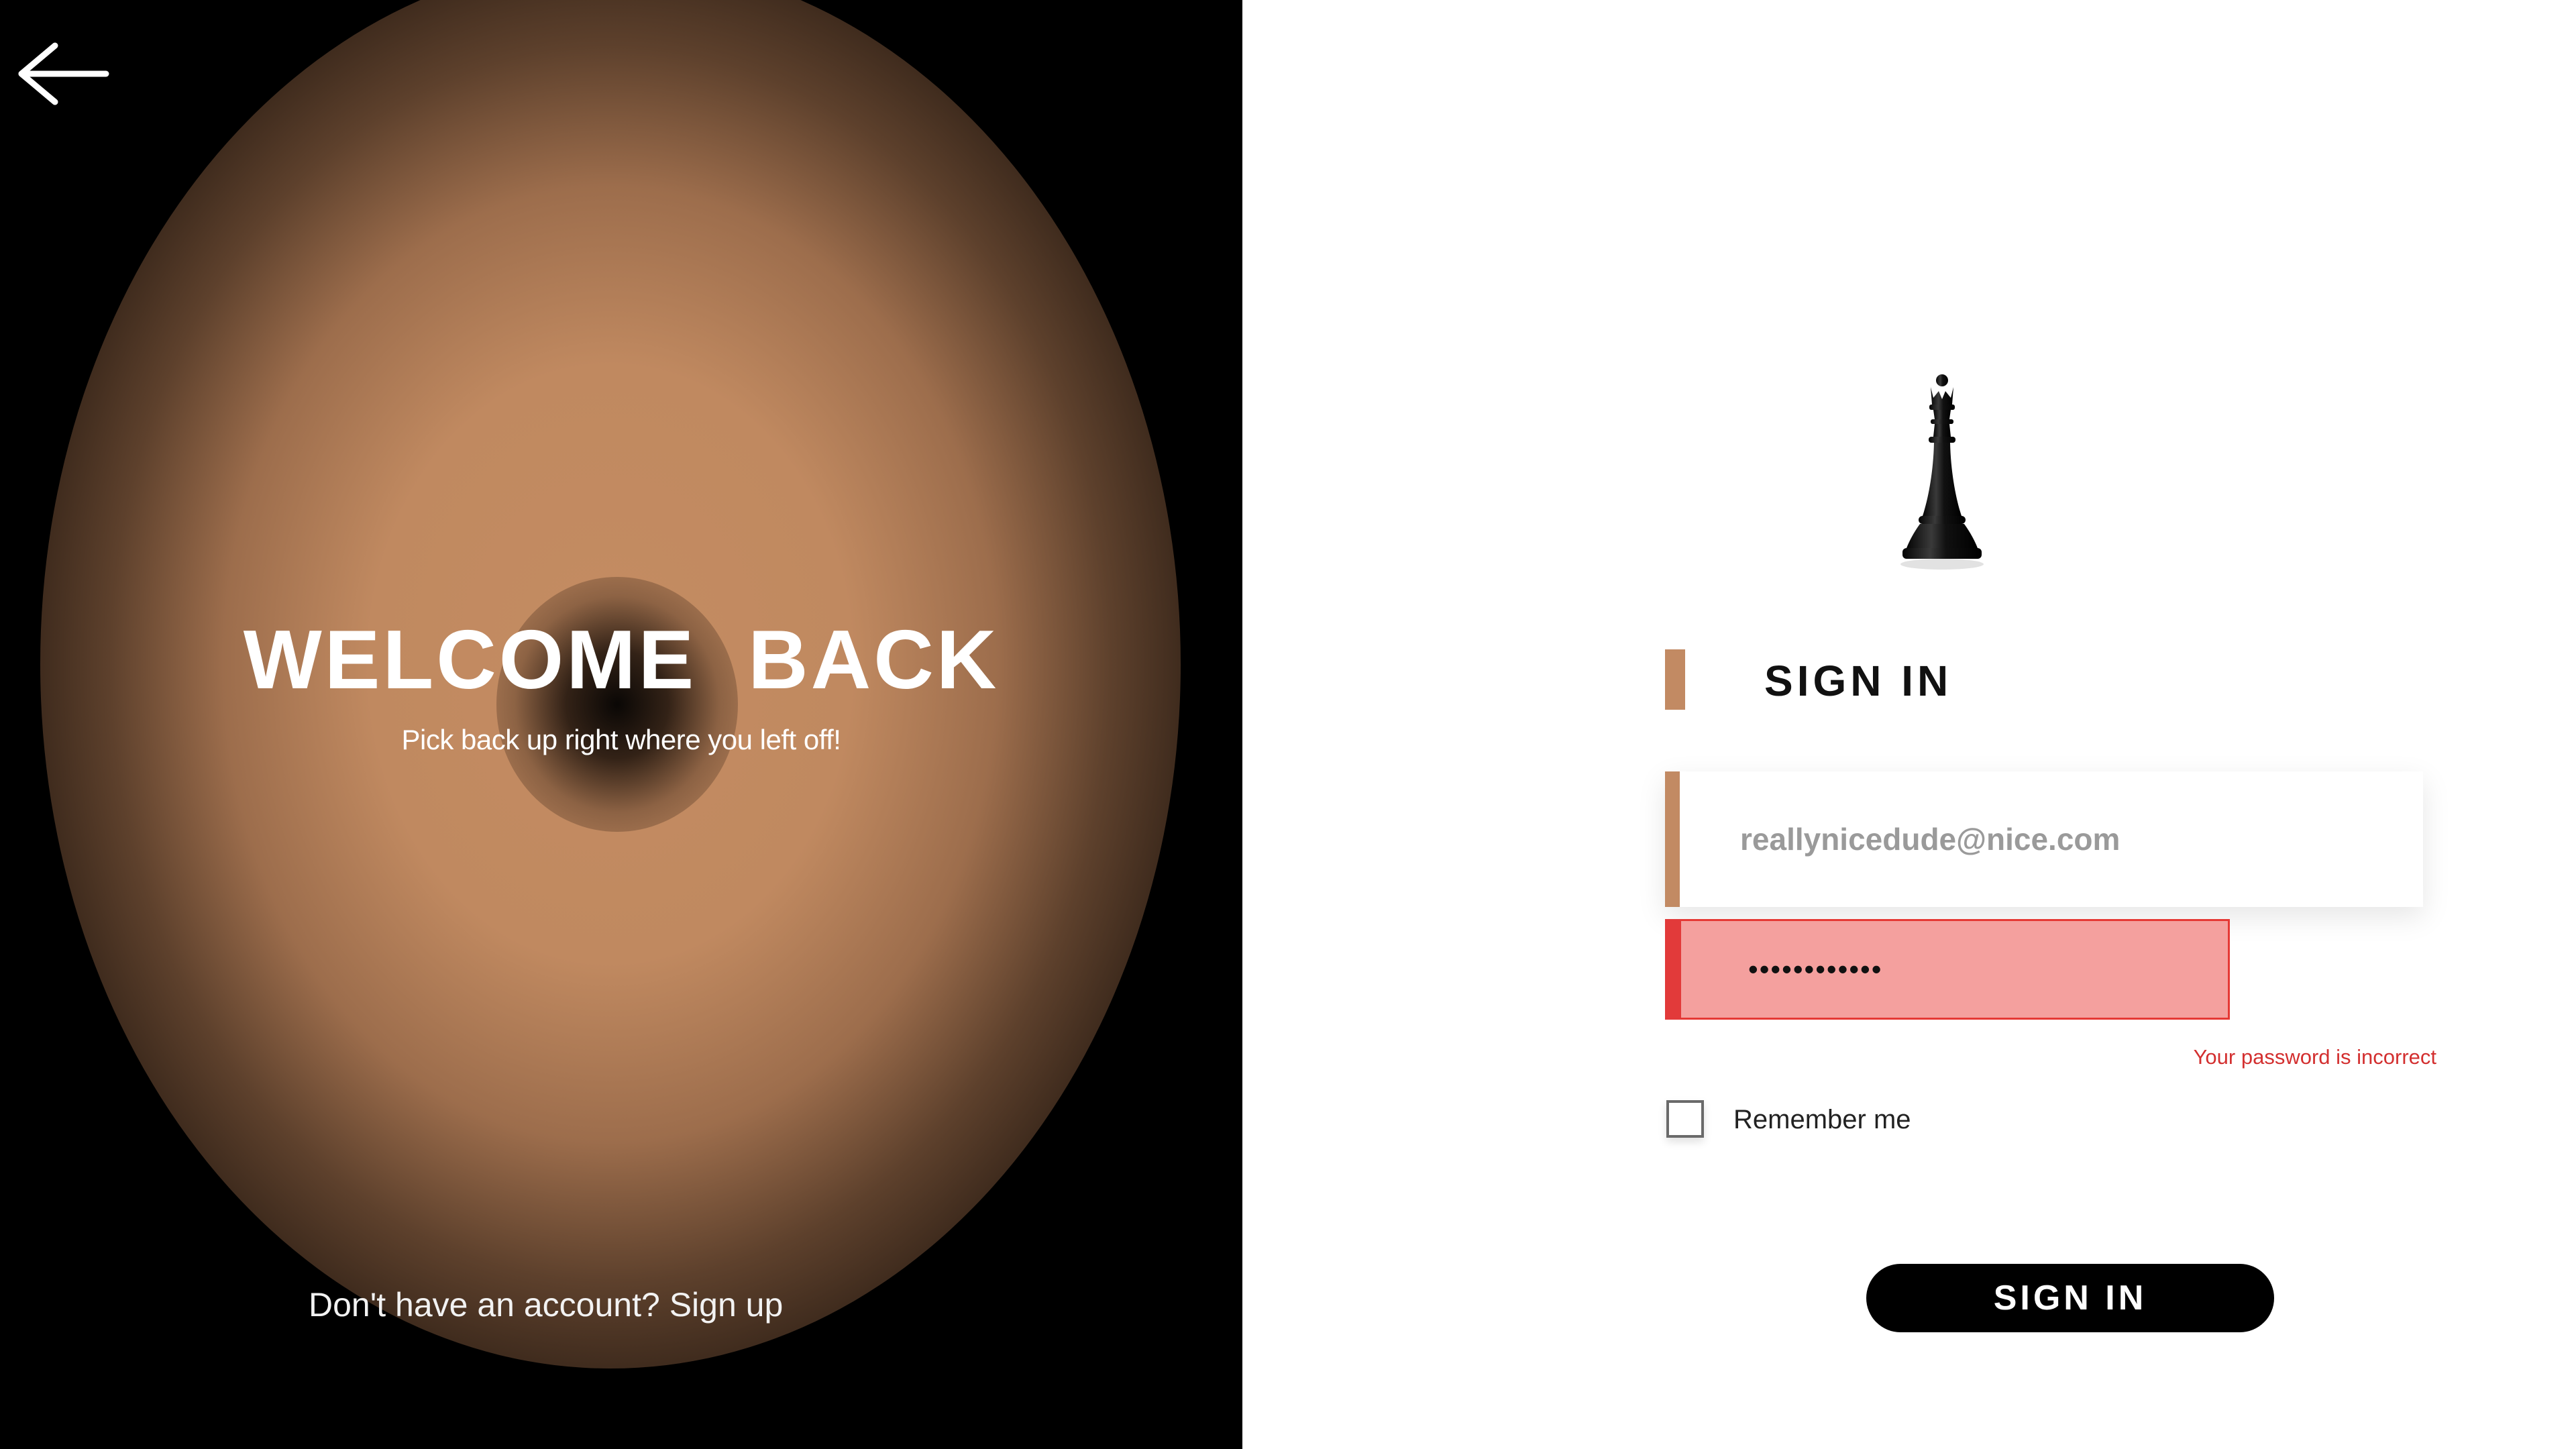 The image size is (2576, 1449). I want to click on arrow-left-icon, so click(63, 73).